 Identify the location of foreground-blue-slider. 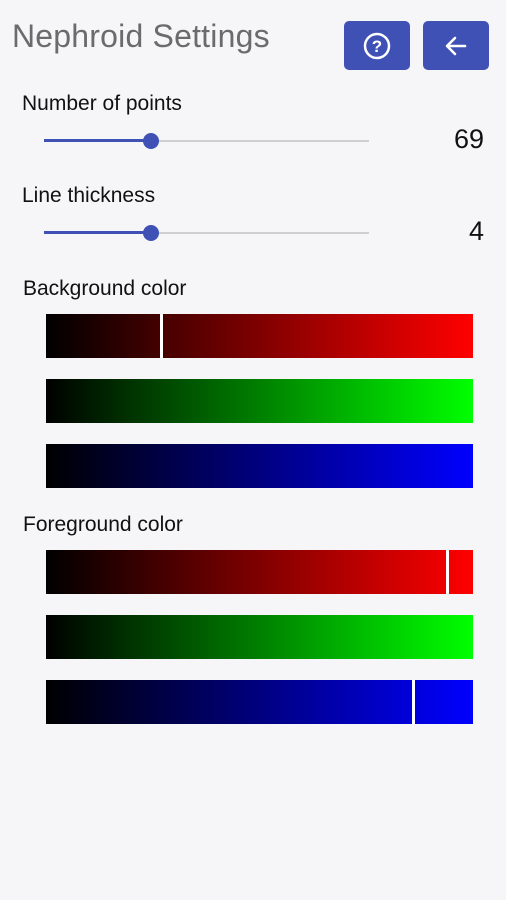
(259, 702).